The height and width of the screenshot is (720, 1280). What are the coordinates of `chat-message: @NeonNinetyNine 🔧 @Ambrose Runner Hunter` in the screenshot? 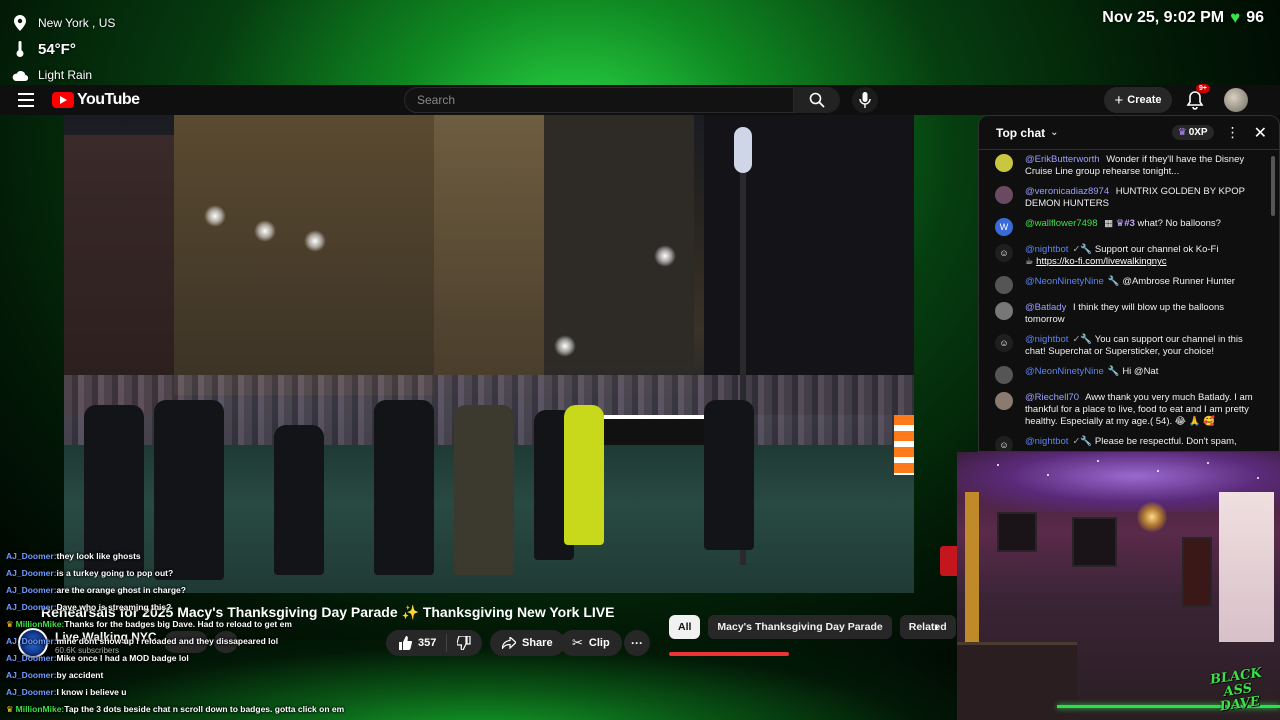 It's located at (1129, 285).